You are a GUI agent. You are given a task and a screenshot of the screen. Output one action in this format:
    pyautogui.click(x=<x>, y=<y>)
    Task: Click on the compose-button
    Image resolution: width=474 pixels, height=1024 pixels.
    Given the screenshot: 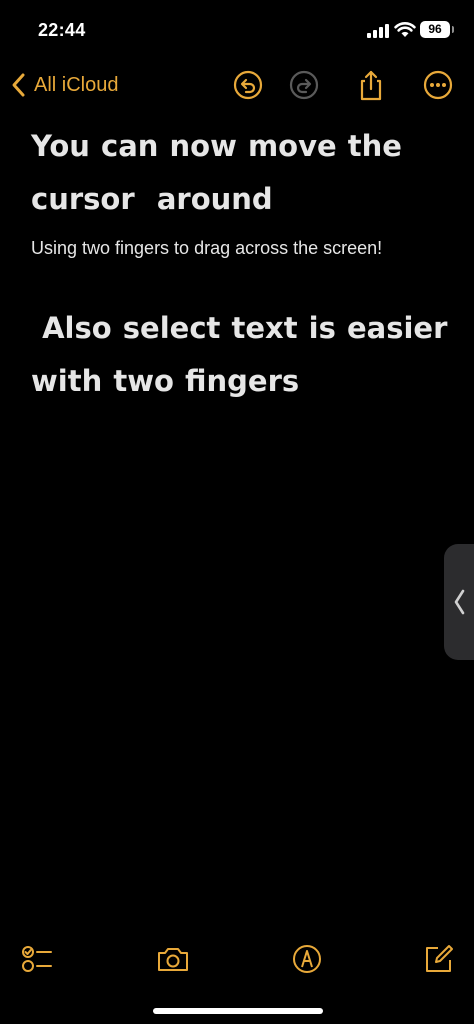 What is the action you would take?
    pyautogui.click(x=439, y=959)
    